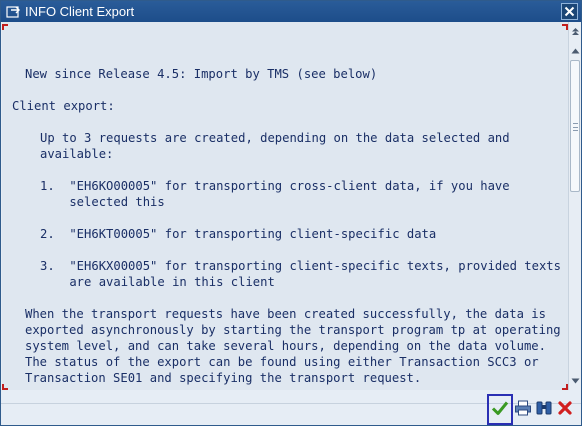  I want to click on continue-button, so click(500, 409).